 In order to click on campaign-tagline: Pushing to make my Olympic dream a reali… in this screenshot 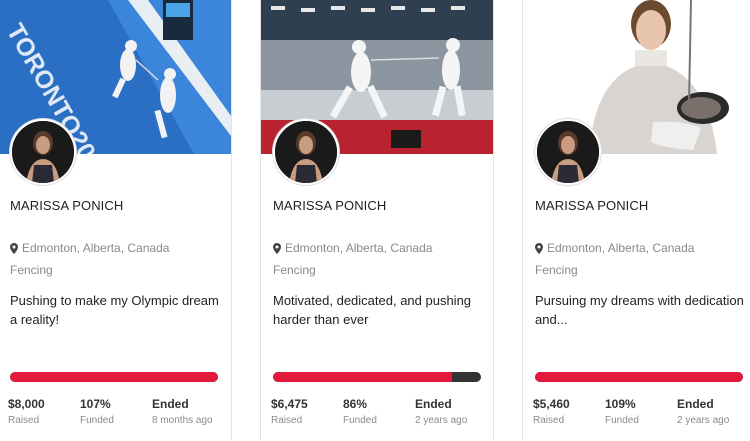, I will do `click(114, 310)`.